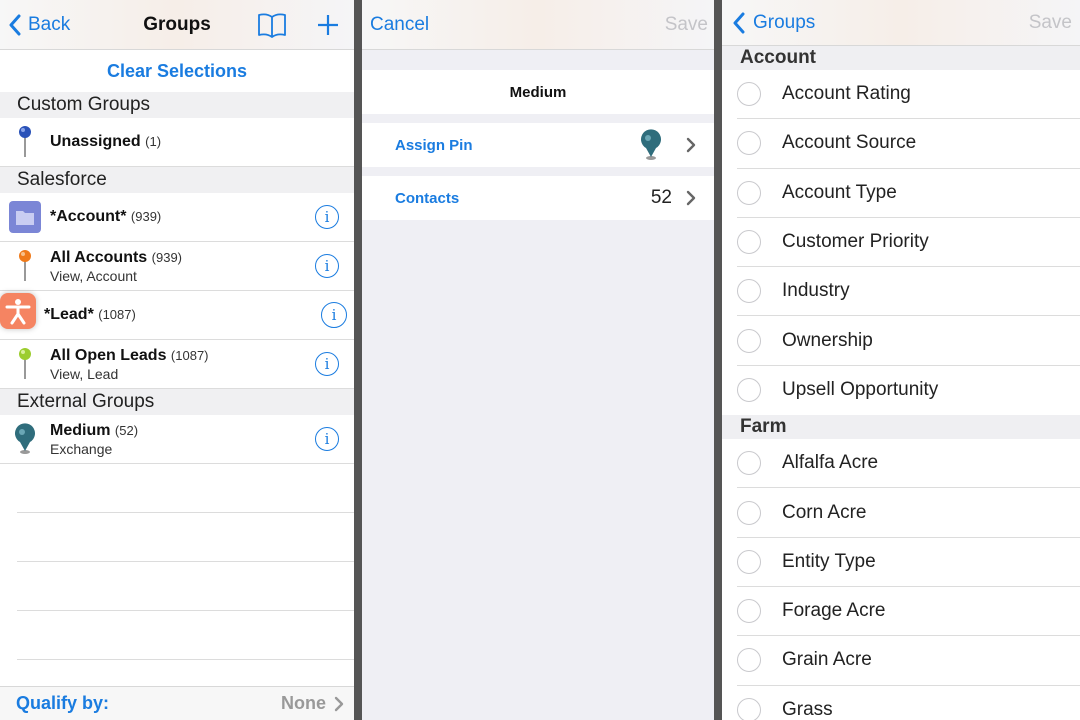 This screenshot has height=720, width=1080. What do you see at coordinates (177, 25) in the screenshot?
I see `groups-navbar: Back Groups` at bounding box center [177, 25].